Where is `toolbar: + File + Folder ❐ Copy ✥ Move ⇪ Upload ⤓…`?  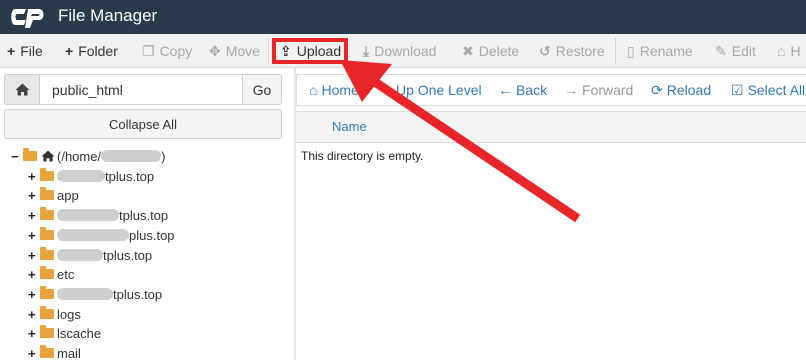
toolbar: + File + Folder ❐ Copy ✥ Move ⇪ Upload ⤓… is located at coordinates (403, 51).